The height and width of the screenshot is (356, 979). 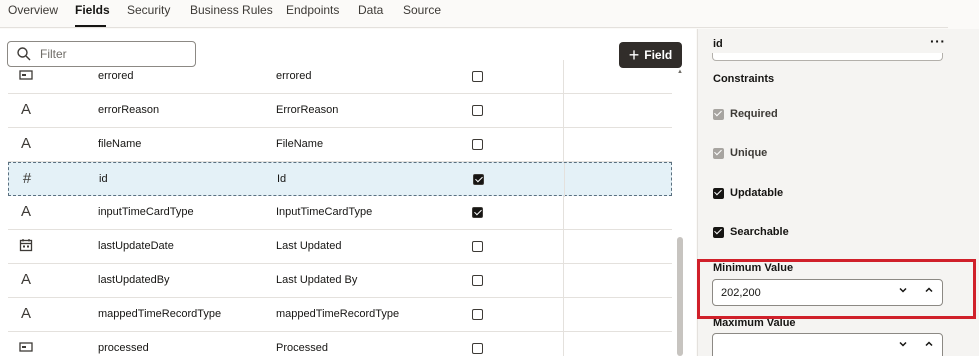 What do you see at coordinates (340, 145) in the screenshot?
I see `table-row: A fileName FileName` at bounding box center [340, 145].